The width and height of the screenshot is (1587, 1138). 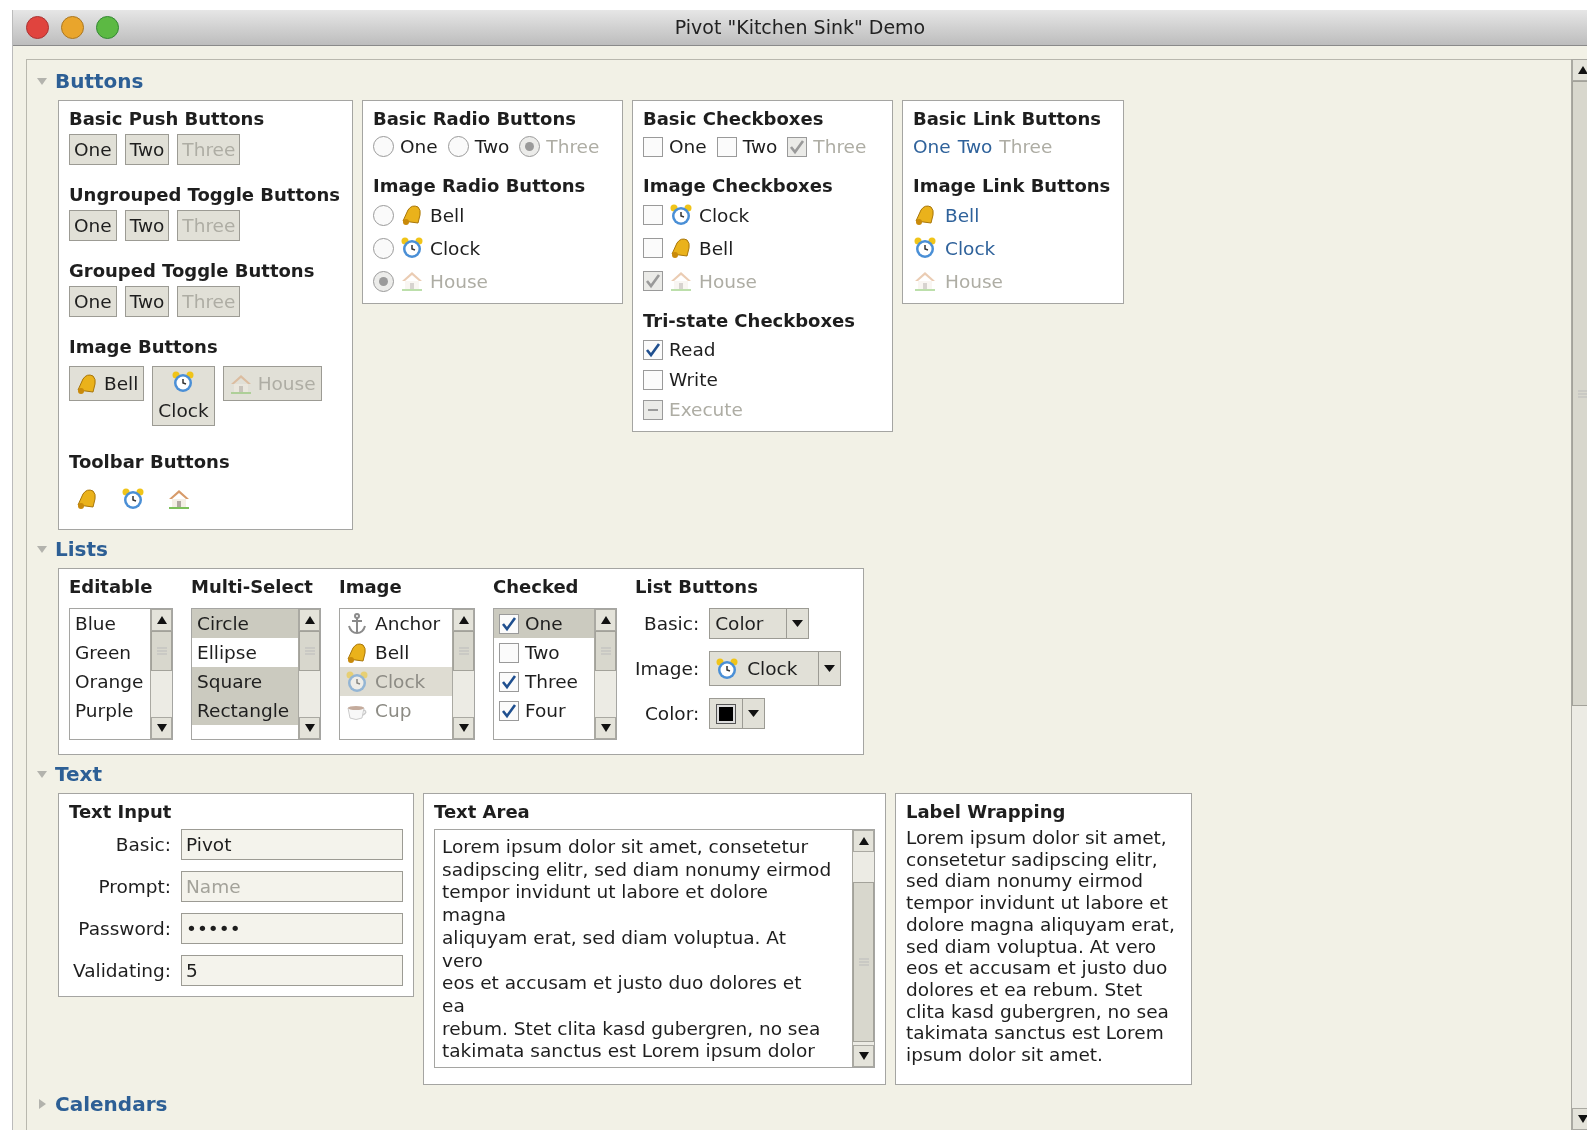 I want to click on group-heading: Text Area, so click(x=482, y=811).